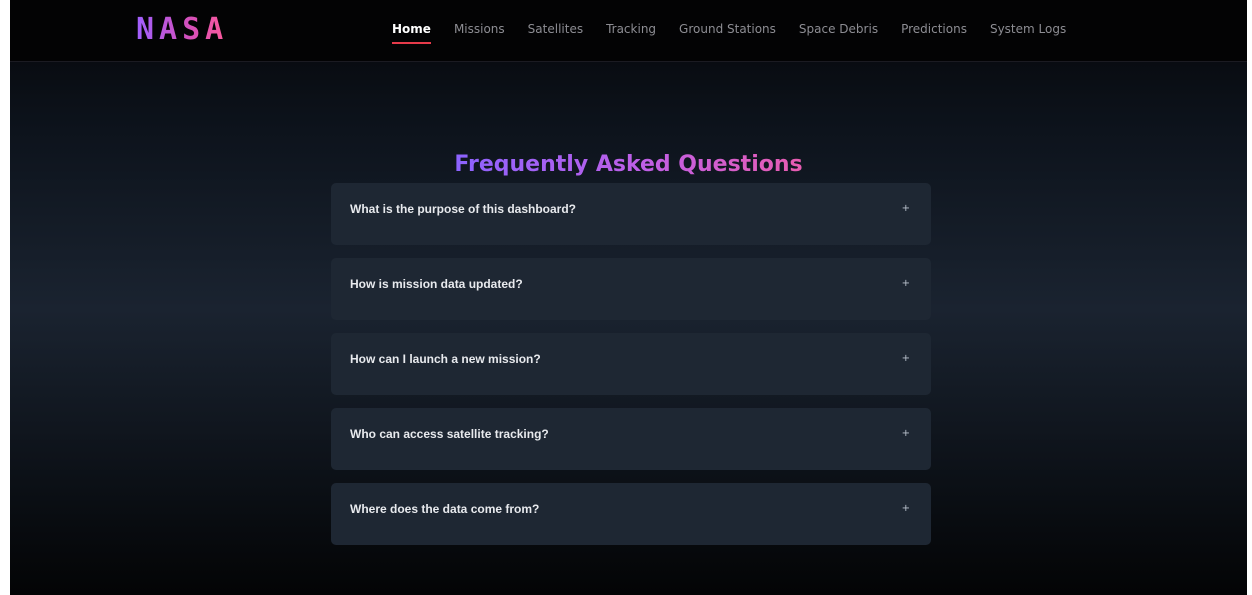 This screenshot has height=595, width=1252. Describe the element at coordinates (631, 439) in the screenshot. I see `faq-item: Who can access satellite tracking? +` at that location.